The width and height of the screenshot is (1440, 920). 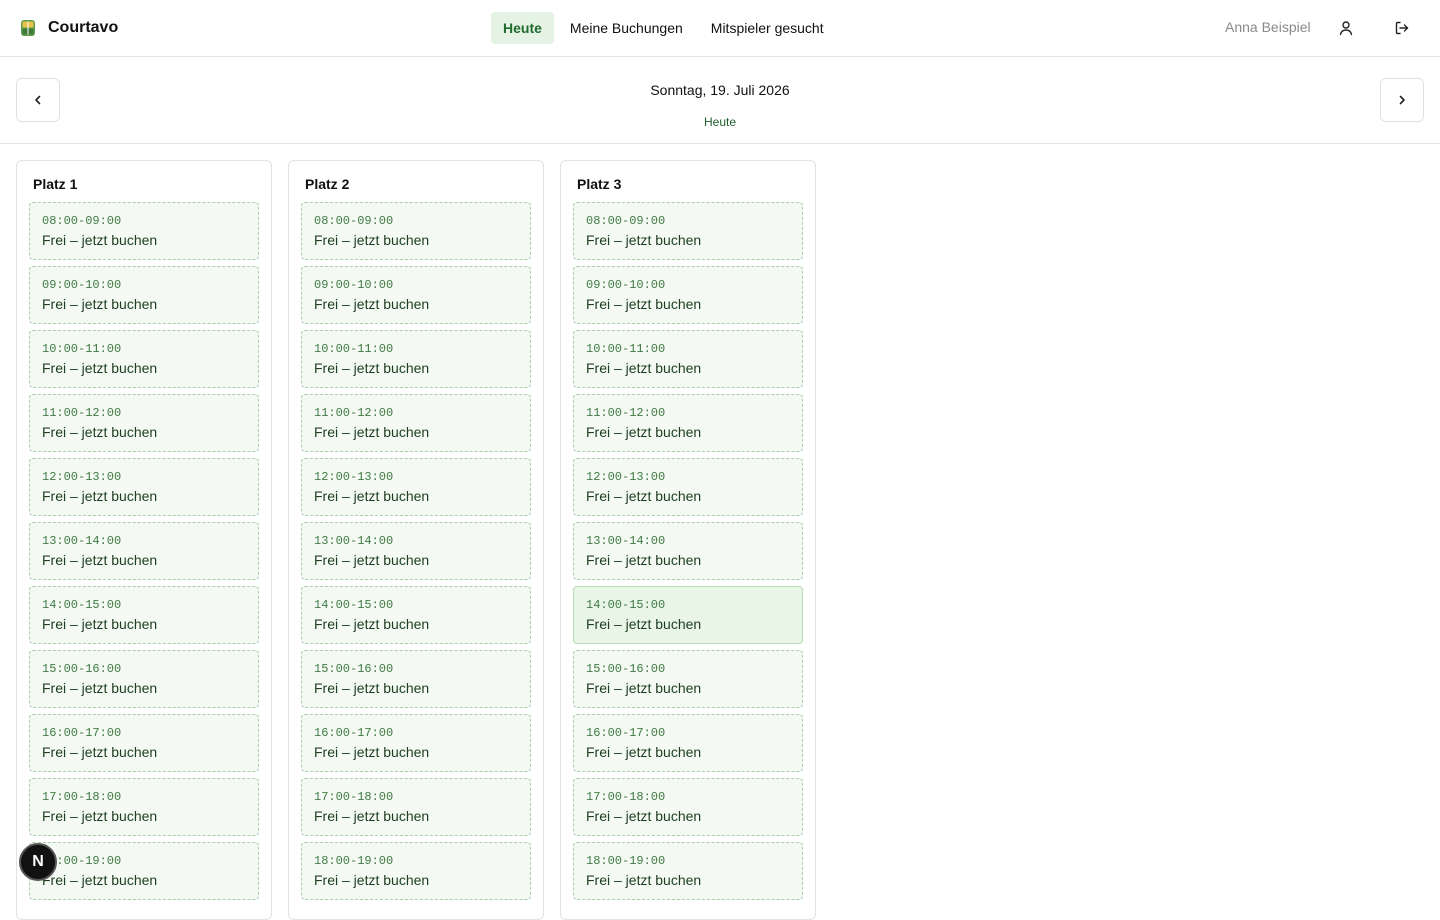 I want to click on date-navigation: Sonntag, 19. Juli 2026 Heute, so click(x=720, y=100).